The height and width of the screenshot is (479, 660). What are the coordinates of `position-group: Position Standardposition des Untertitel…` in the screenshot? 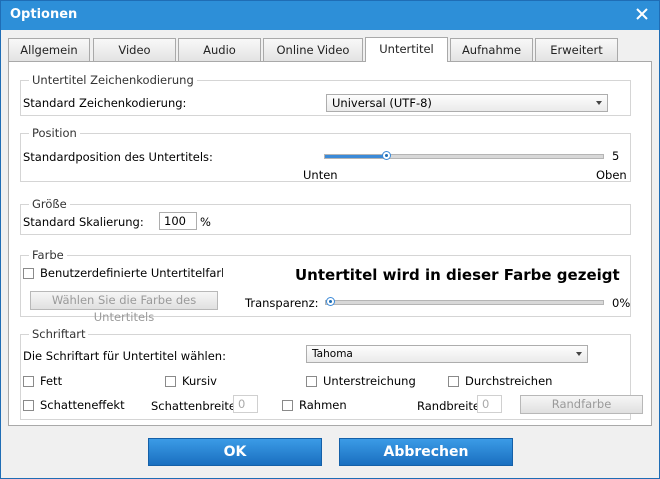 It's located at (325, 154).